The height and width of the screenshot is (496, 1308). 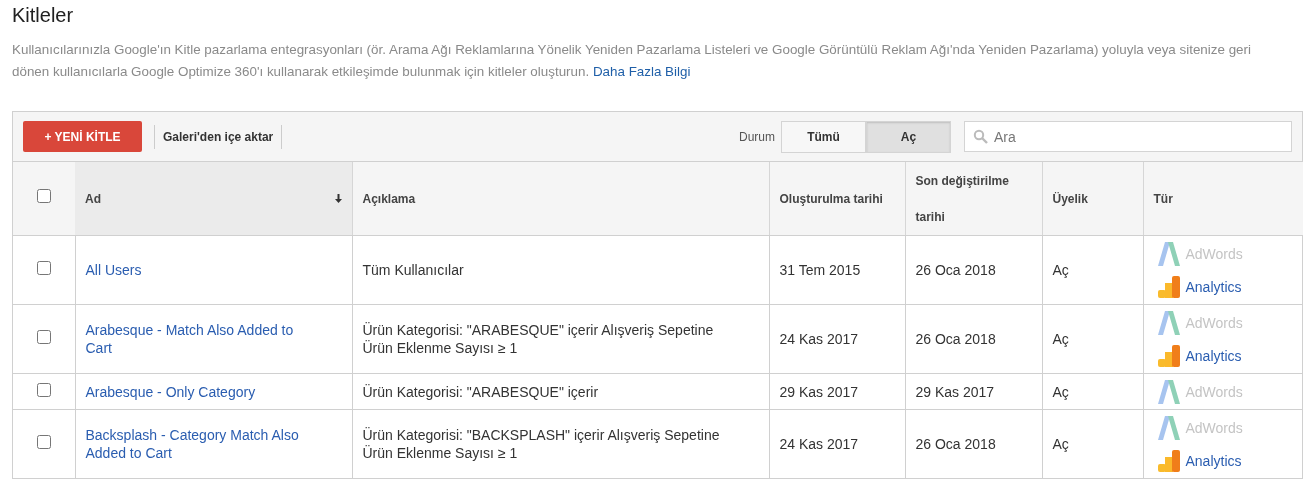 What do you see at coordinates (757, 136) in the screenshot?
I see `status-label: Durum` at bounding box center [757, 136].